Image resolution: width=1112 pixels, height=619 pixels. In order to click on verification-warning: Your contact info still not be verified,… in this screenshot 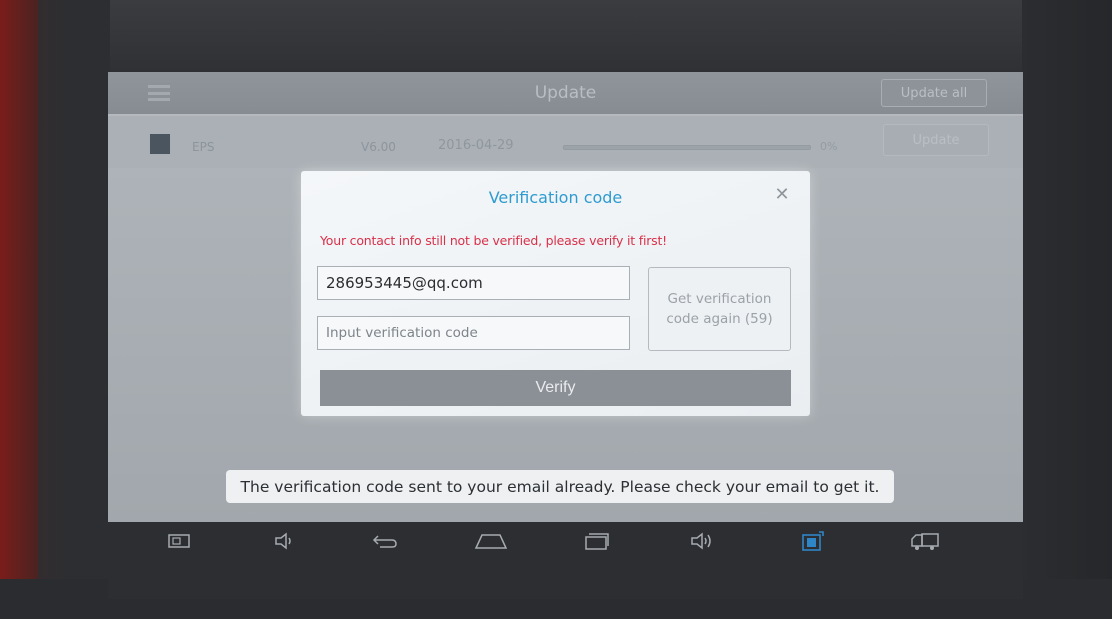, I will do `click(493, 240)`.